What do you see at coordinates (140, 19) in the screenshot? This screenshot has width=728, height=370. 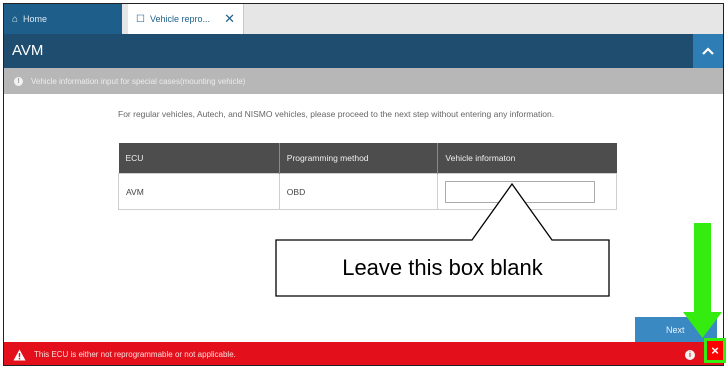 I see `window-icon: ☐` at bounding box center [140, 19].